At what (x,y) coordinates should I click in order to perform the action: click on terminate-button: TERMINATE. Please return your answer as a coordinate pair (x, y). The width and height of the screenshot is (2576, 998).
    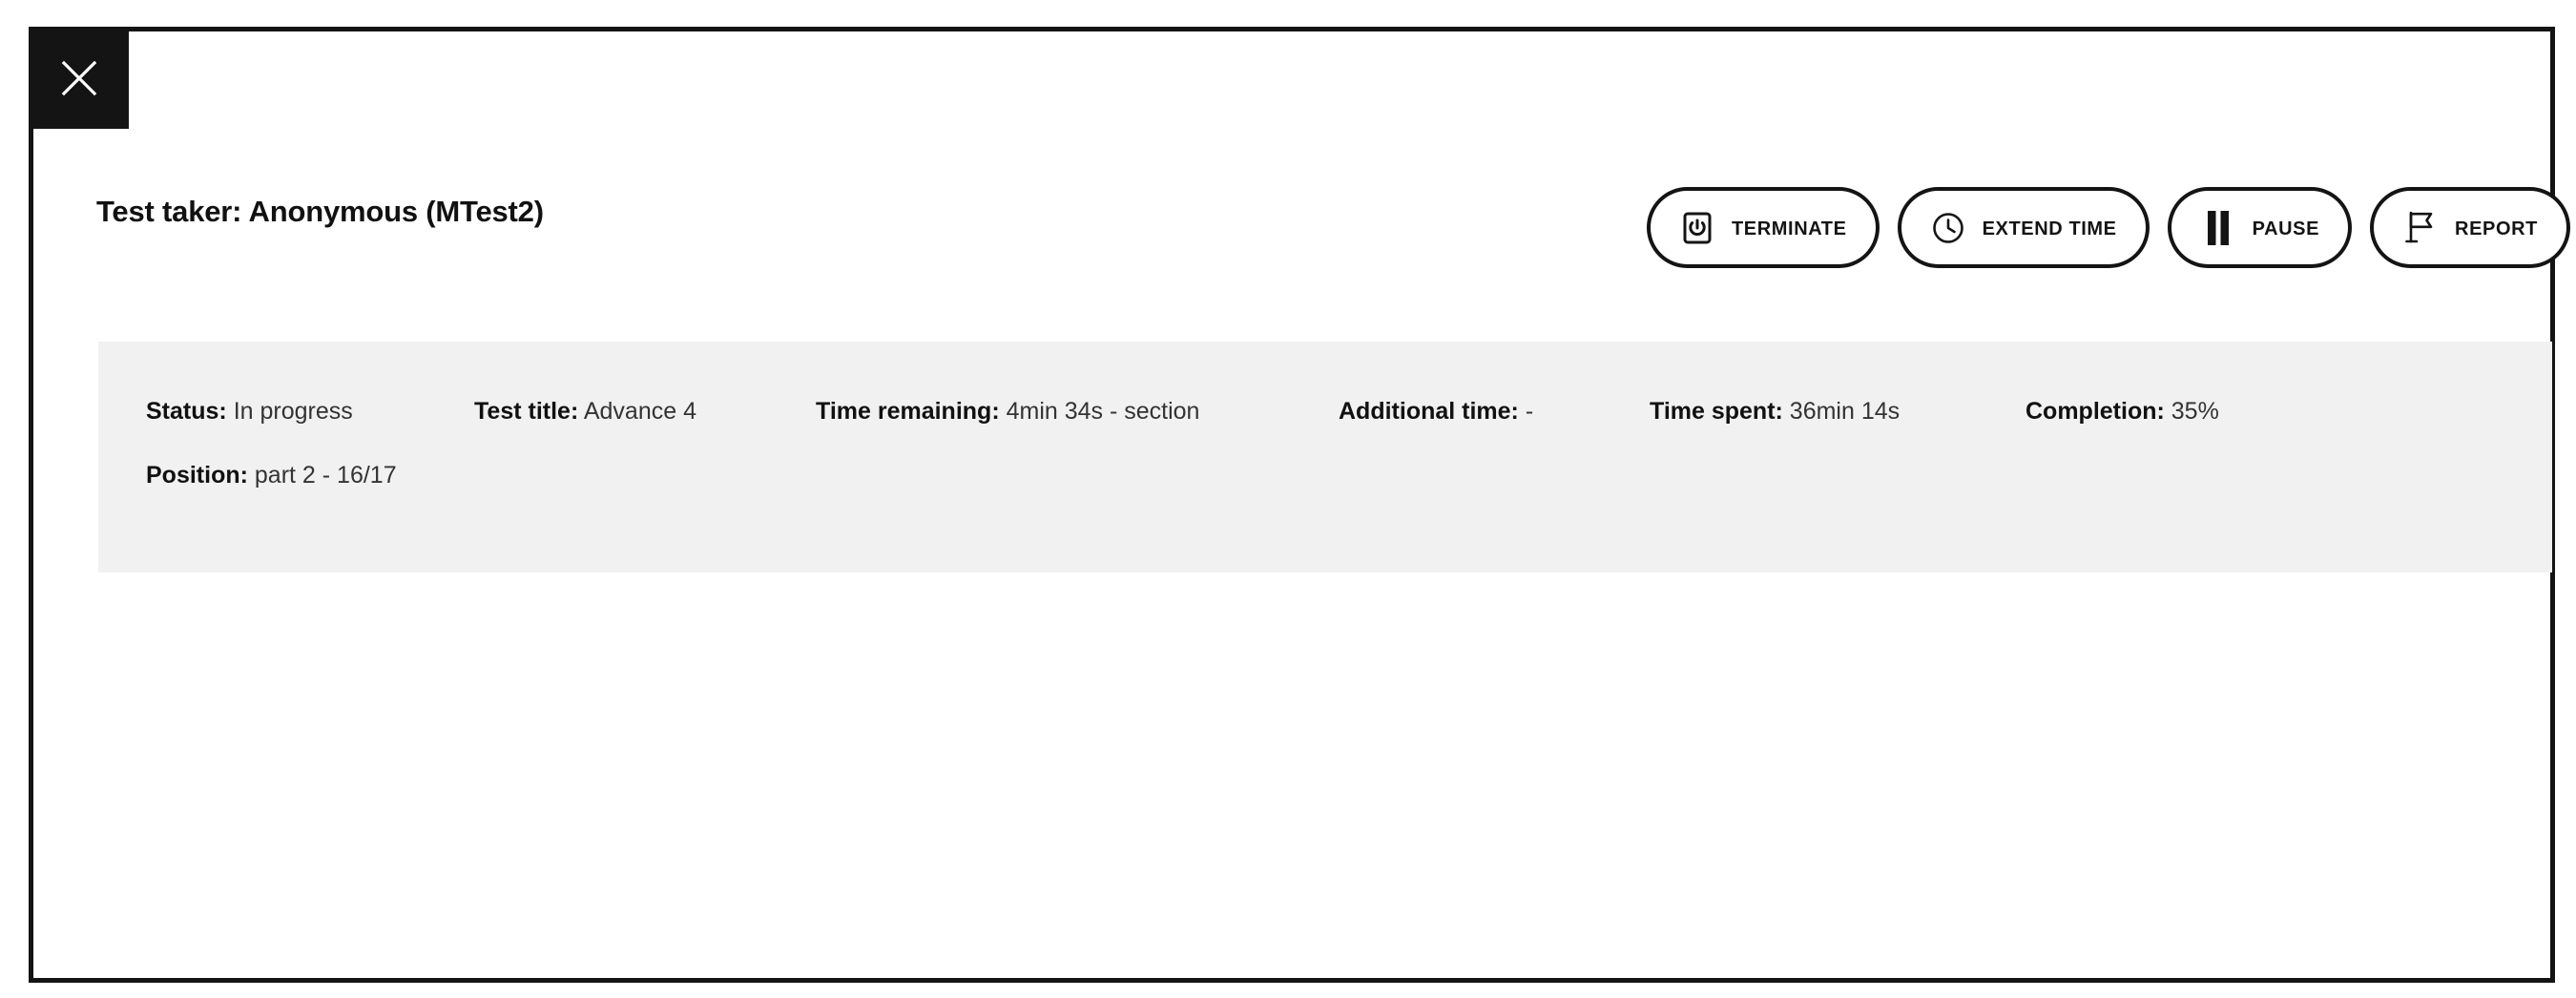
    Looking at the image, I should click on (1763, 227).